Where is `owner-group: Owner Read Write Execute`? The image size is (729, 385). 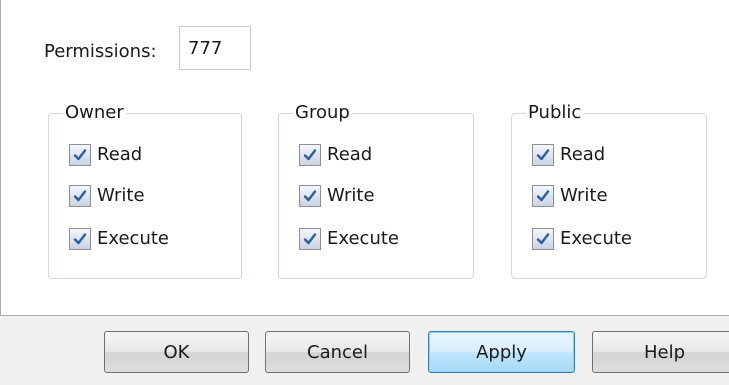 owner-group: Owner Read Write Execute is located at coordinates (145, 190).